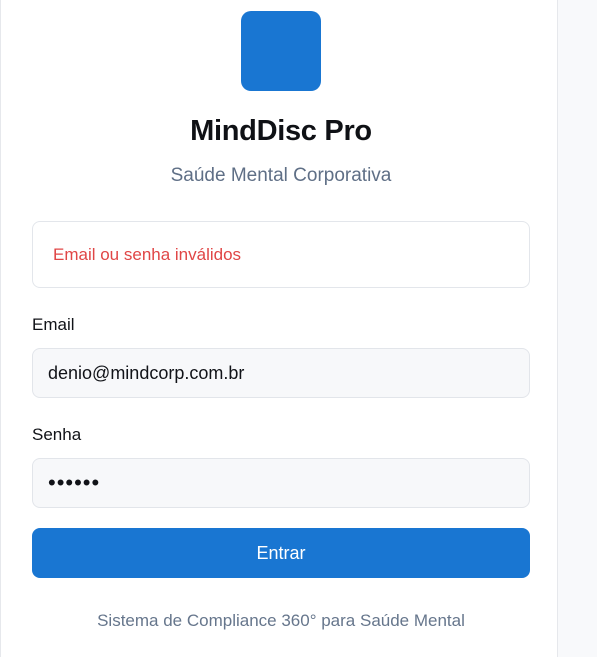 Image resolution: width=597 pixels, height=657 pixels. I want to click on error-message: Email ou senha inválidos, so click(147, 254).